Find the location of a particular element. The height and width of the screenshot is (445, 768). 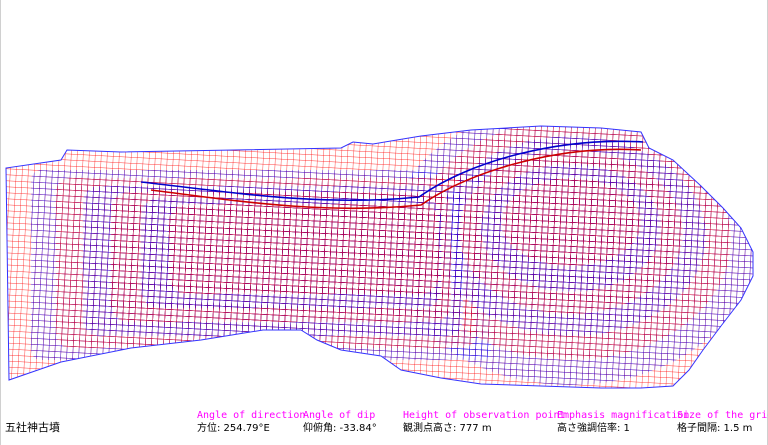

direction-label: Angle of direction is located at coordinates (251, 415).